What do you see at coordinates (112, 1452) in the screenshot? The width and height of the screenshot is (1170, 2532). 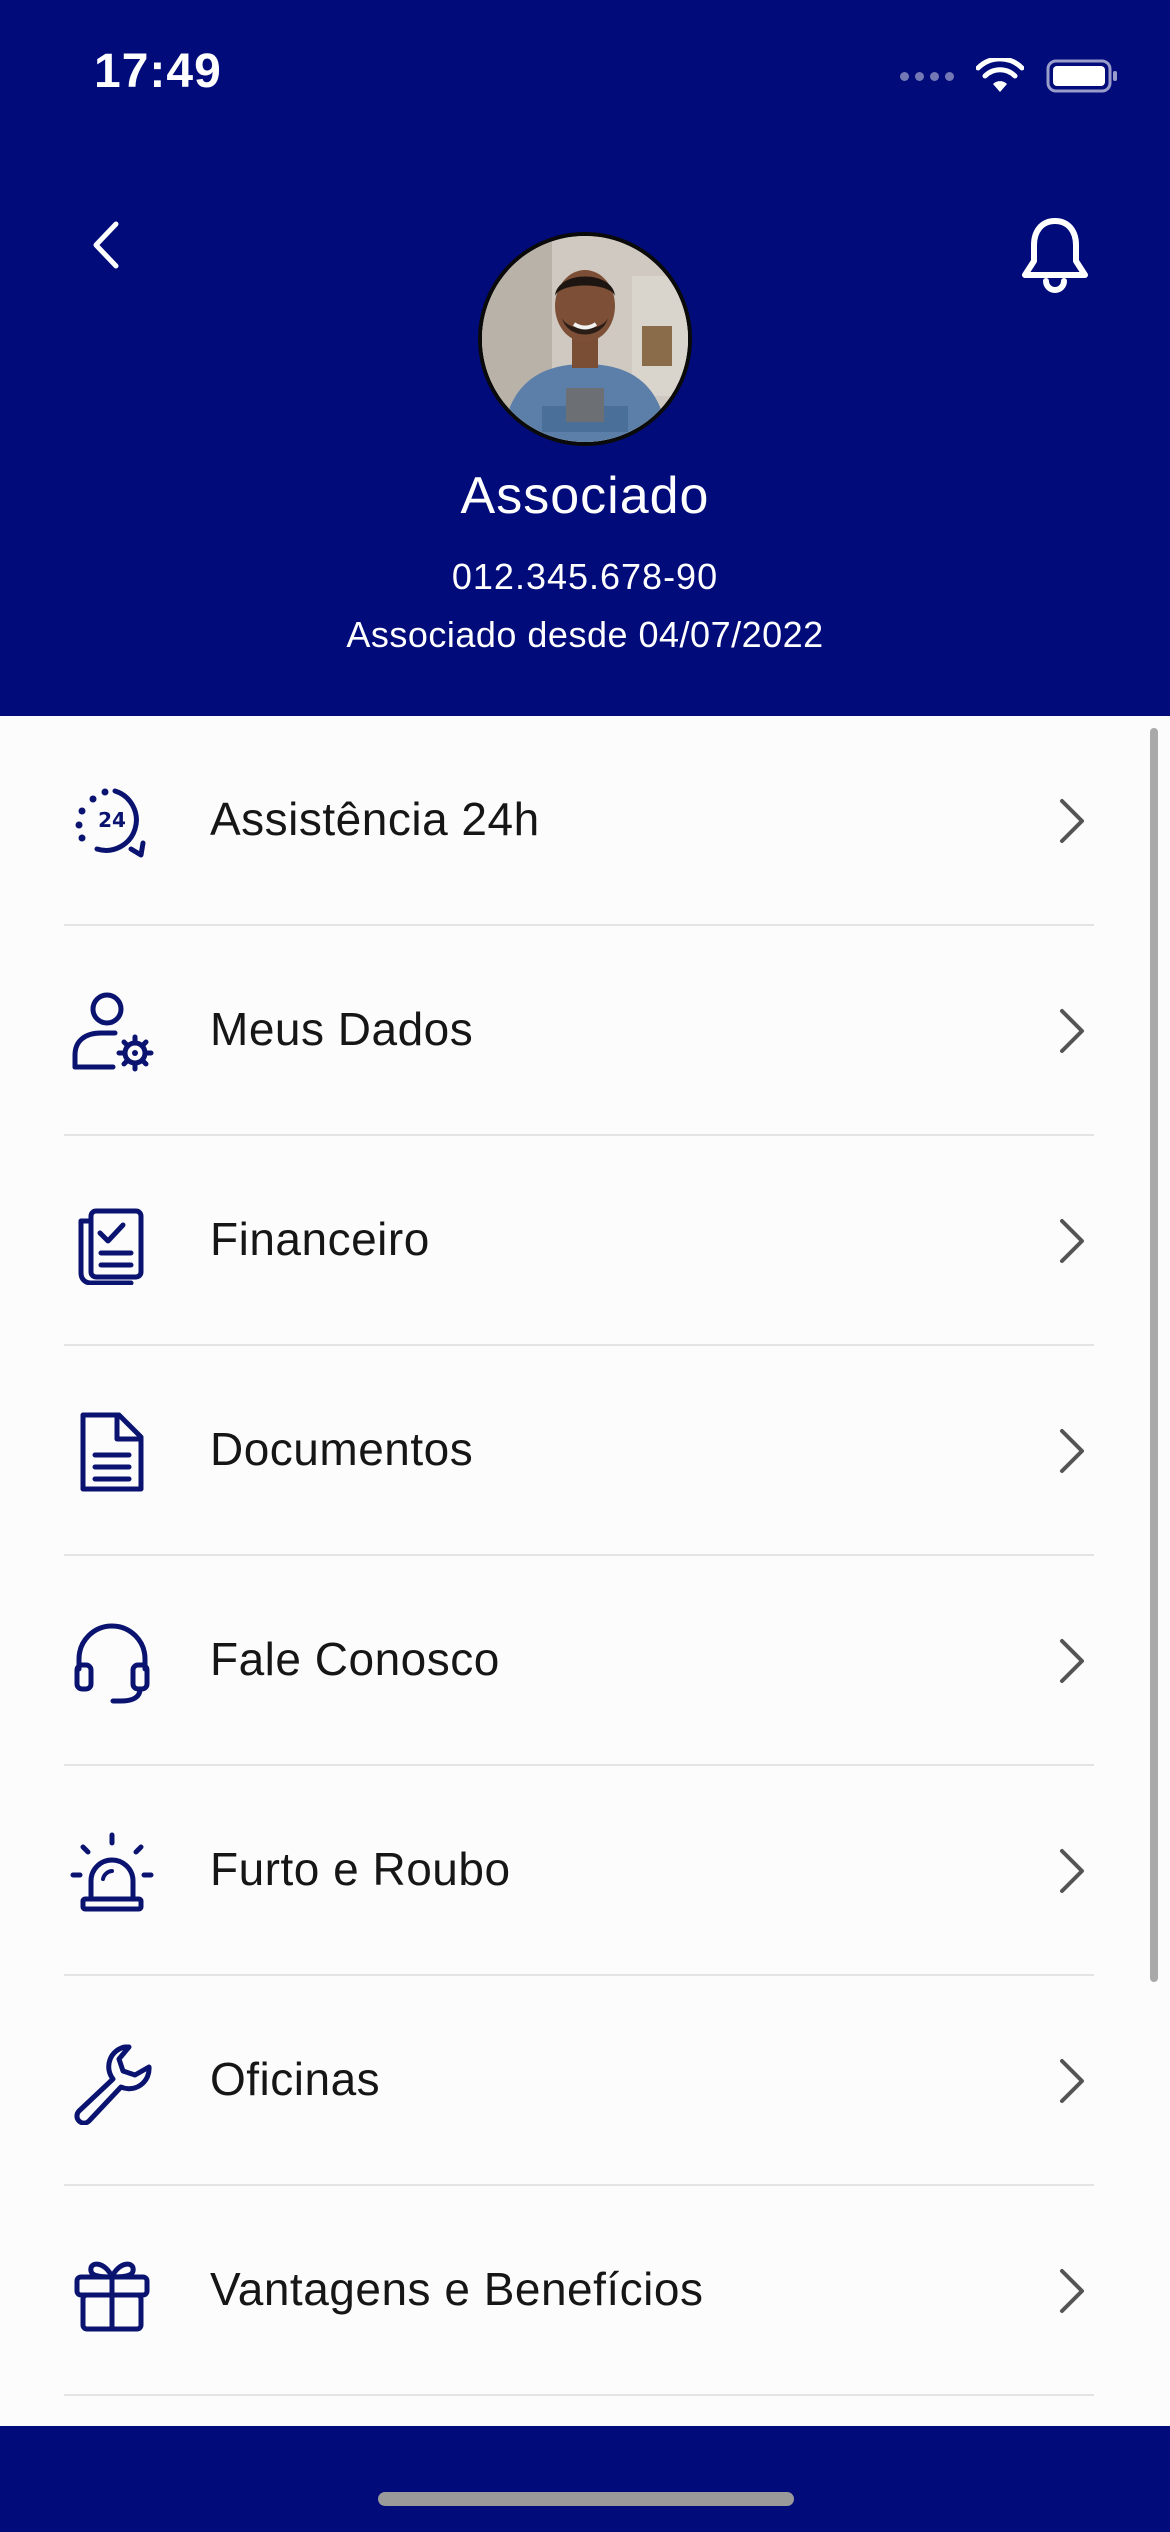 I see `document-icon` at bounding box center [112, 1452].